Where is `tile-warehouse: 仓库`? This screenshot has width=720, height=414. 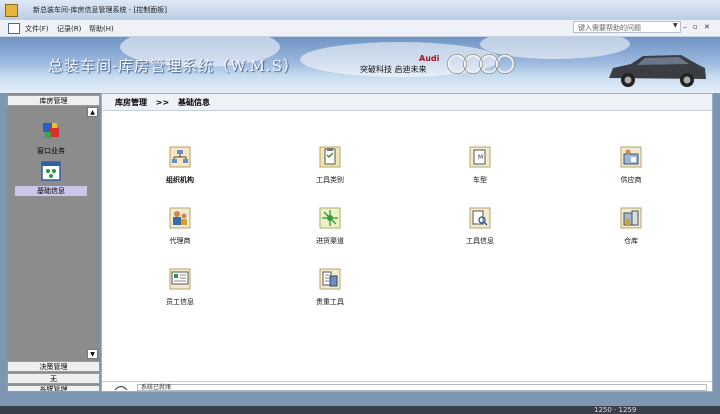 tile-warehouse: 仓库 is located at coordinates (631, 226).